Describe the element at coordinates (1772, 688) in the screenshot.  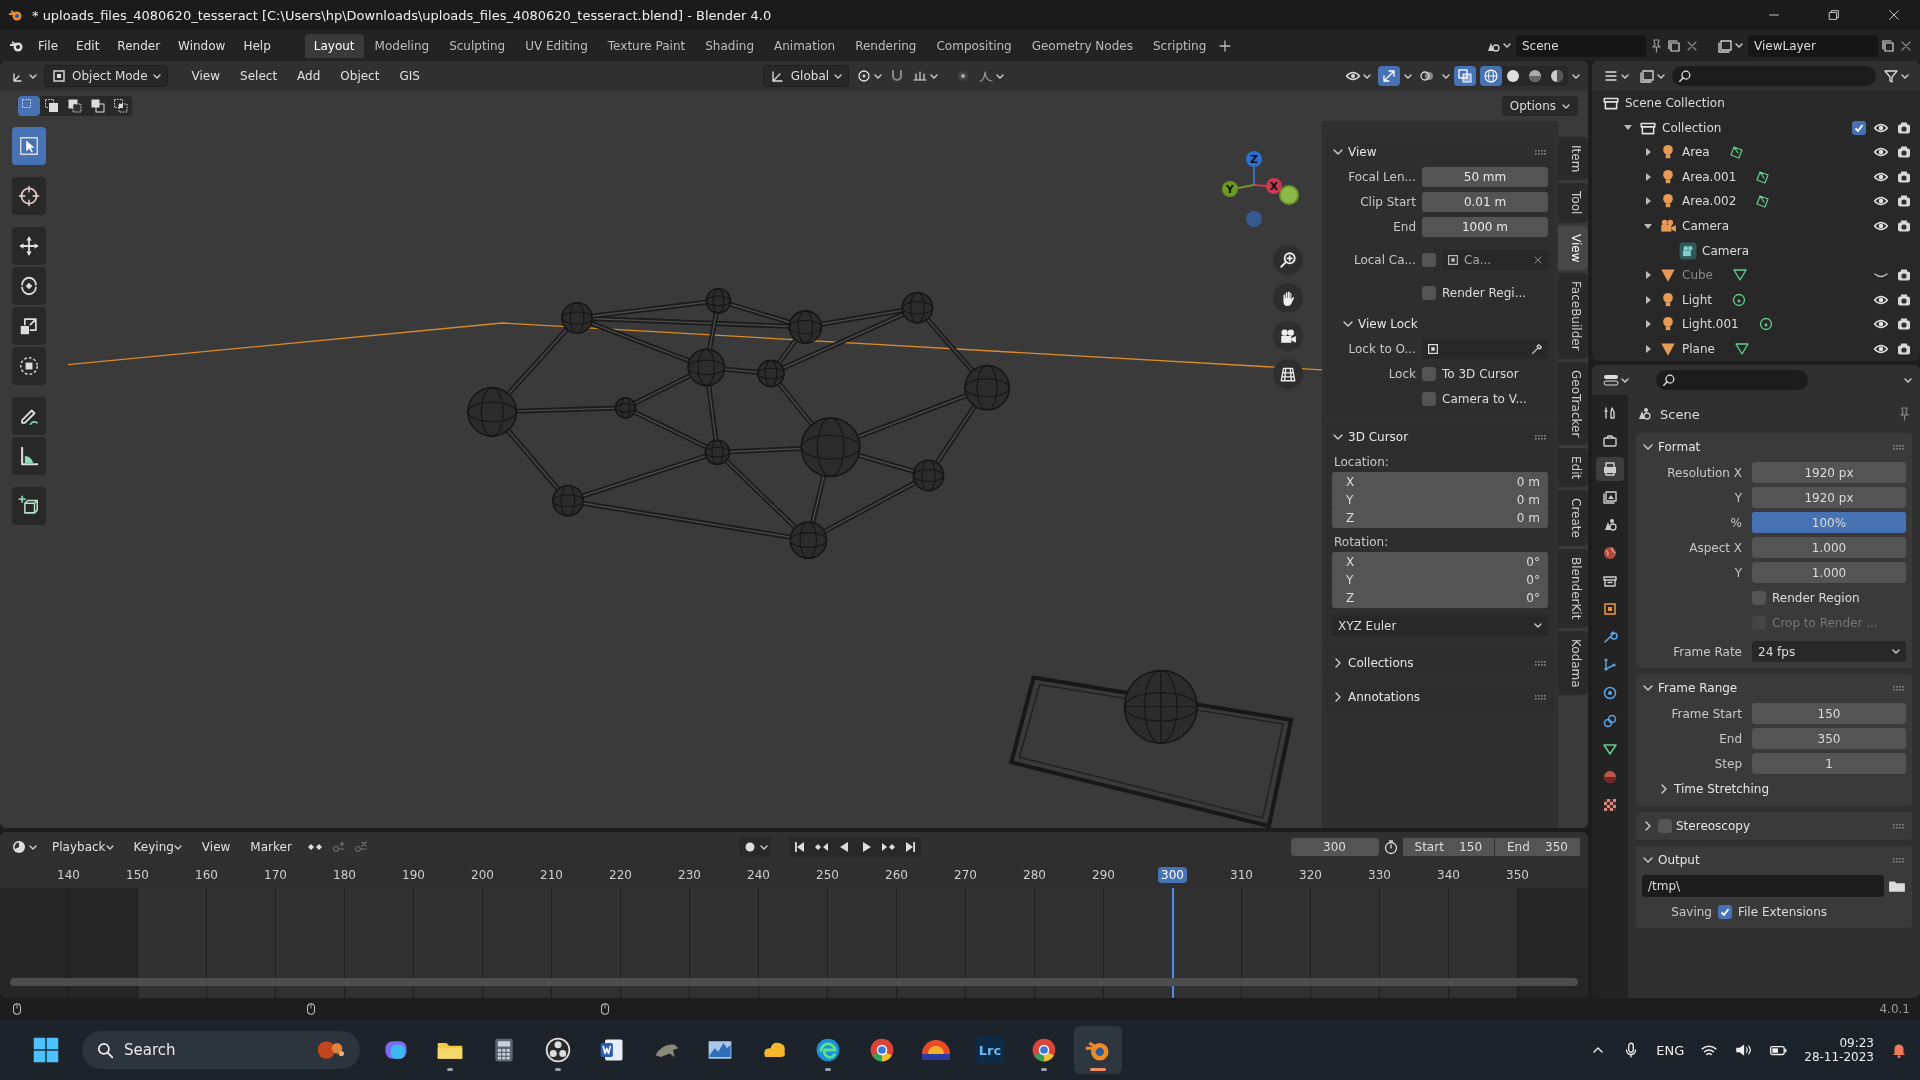
I see `panel-title: Frame Range` at that location.